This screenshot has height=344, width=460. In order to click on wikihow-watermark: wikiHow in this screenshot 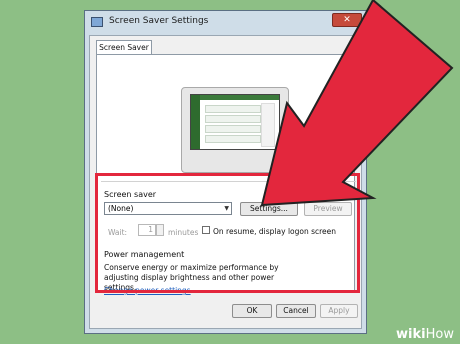, I will do `click(425, 334)`.